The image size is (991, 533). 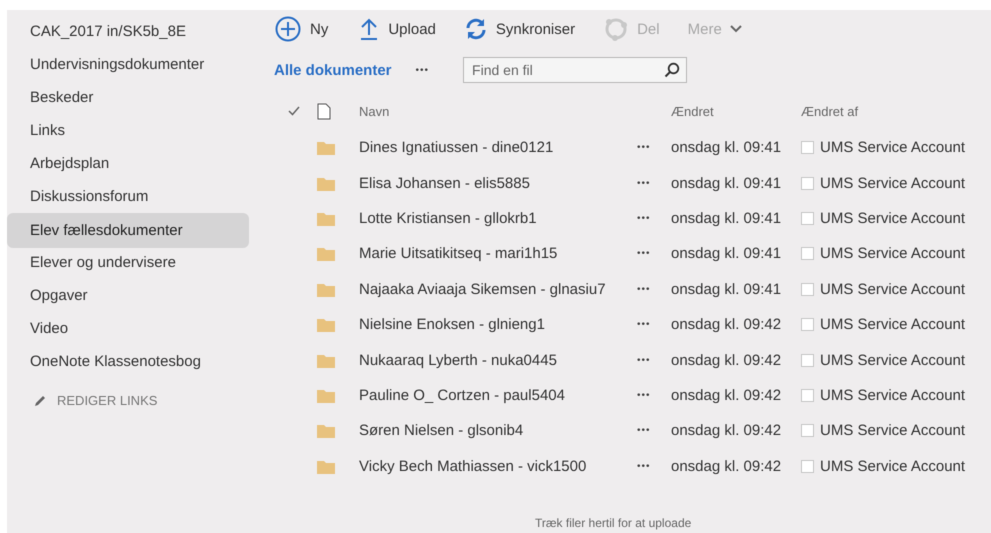 What do you see at coordinates (324, 111) in the screenshot?
I see `document-icon` at bounding box center [324, 111].